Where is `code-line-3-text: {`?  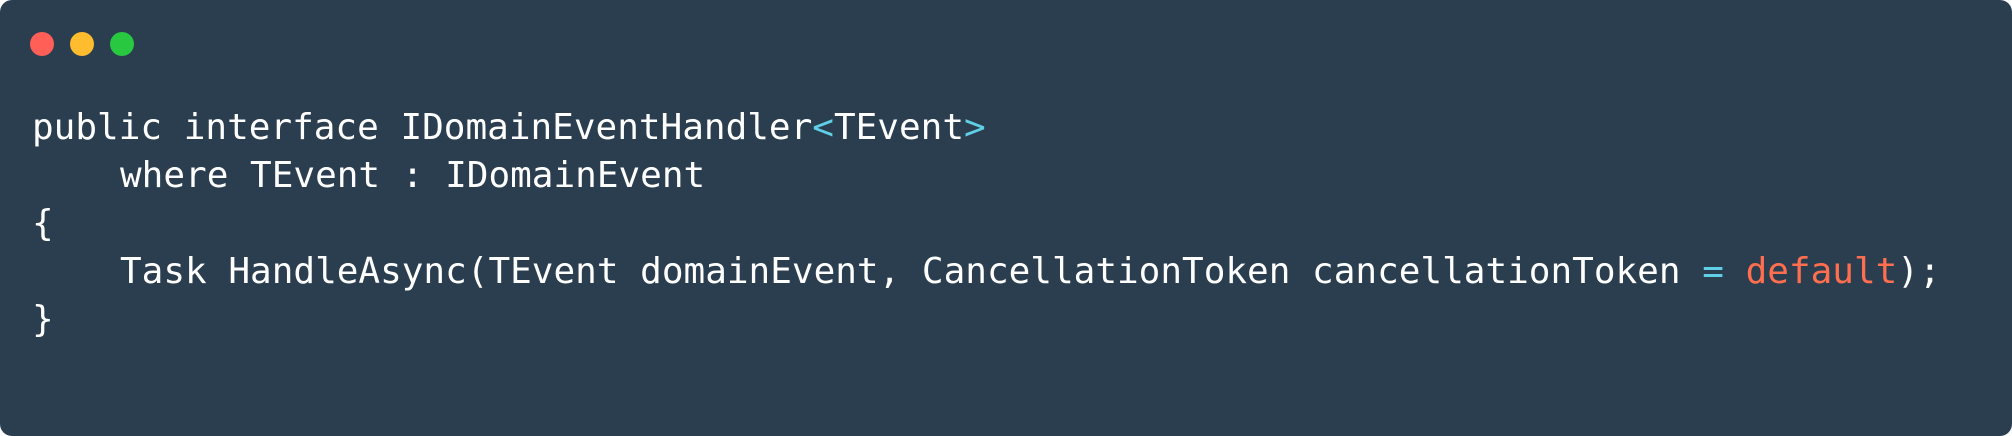 code-line-3-text: { is located at coordinates (43, 223).